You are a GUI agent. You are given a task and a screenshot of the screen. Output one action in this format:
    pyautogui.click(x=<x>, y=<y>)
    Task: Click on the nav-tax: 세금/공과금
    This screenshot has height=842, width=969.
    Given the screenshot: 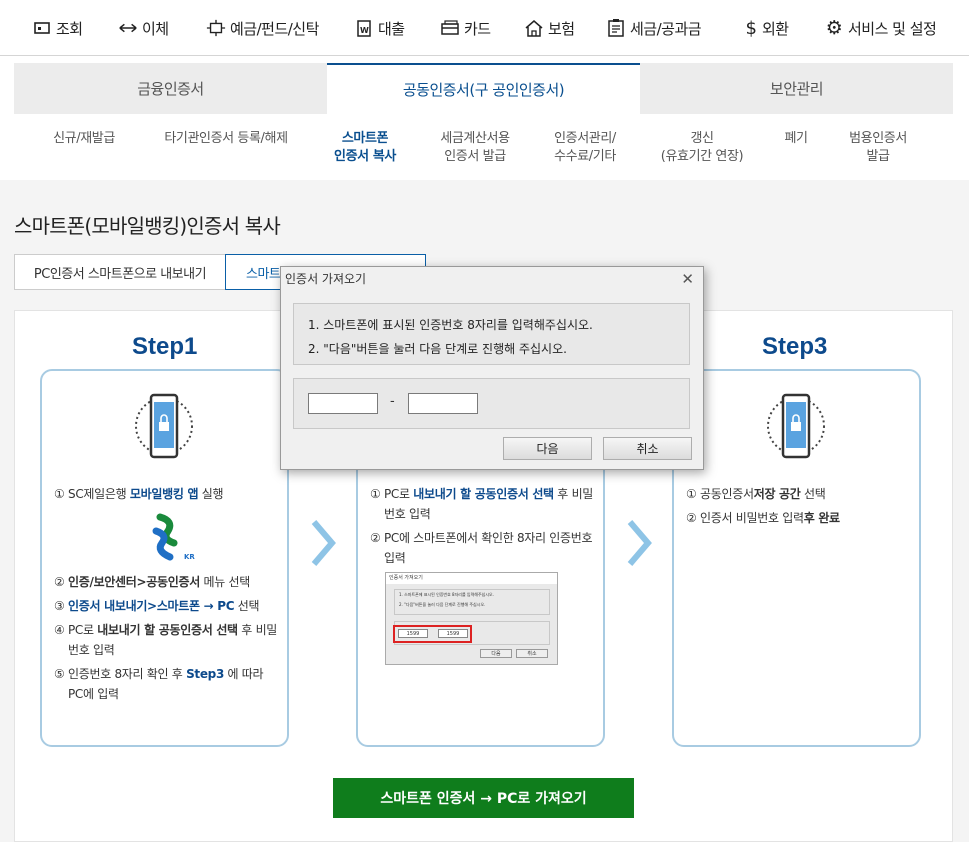 What is the action you would take?
    pyautogui.click(x=654, y=28)
    